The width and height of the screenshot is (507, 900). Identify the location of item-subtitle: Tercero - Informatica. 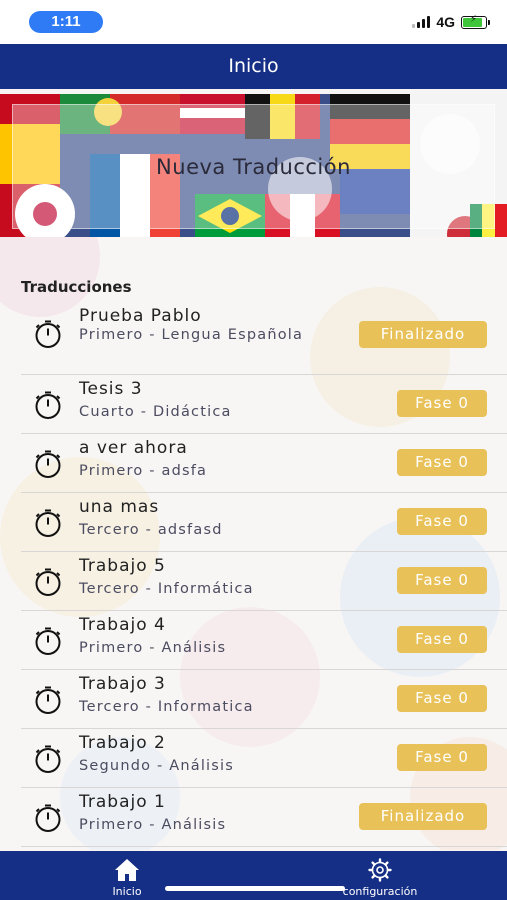
(166, 707).